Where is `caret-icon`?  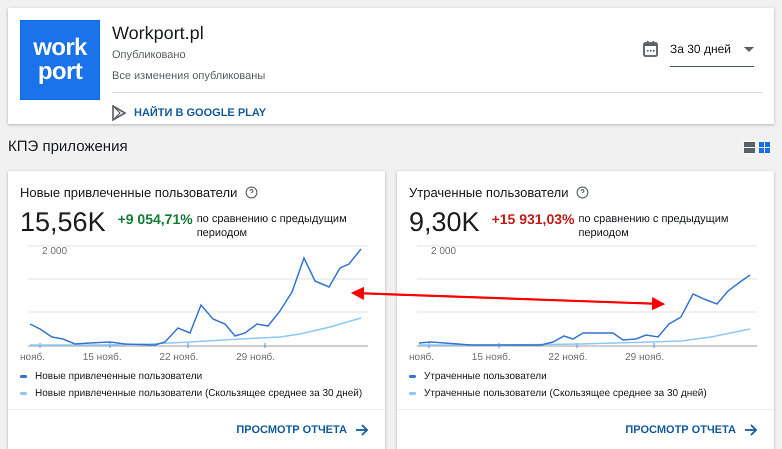
caret-icon is located at coordinates (749, 49).